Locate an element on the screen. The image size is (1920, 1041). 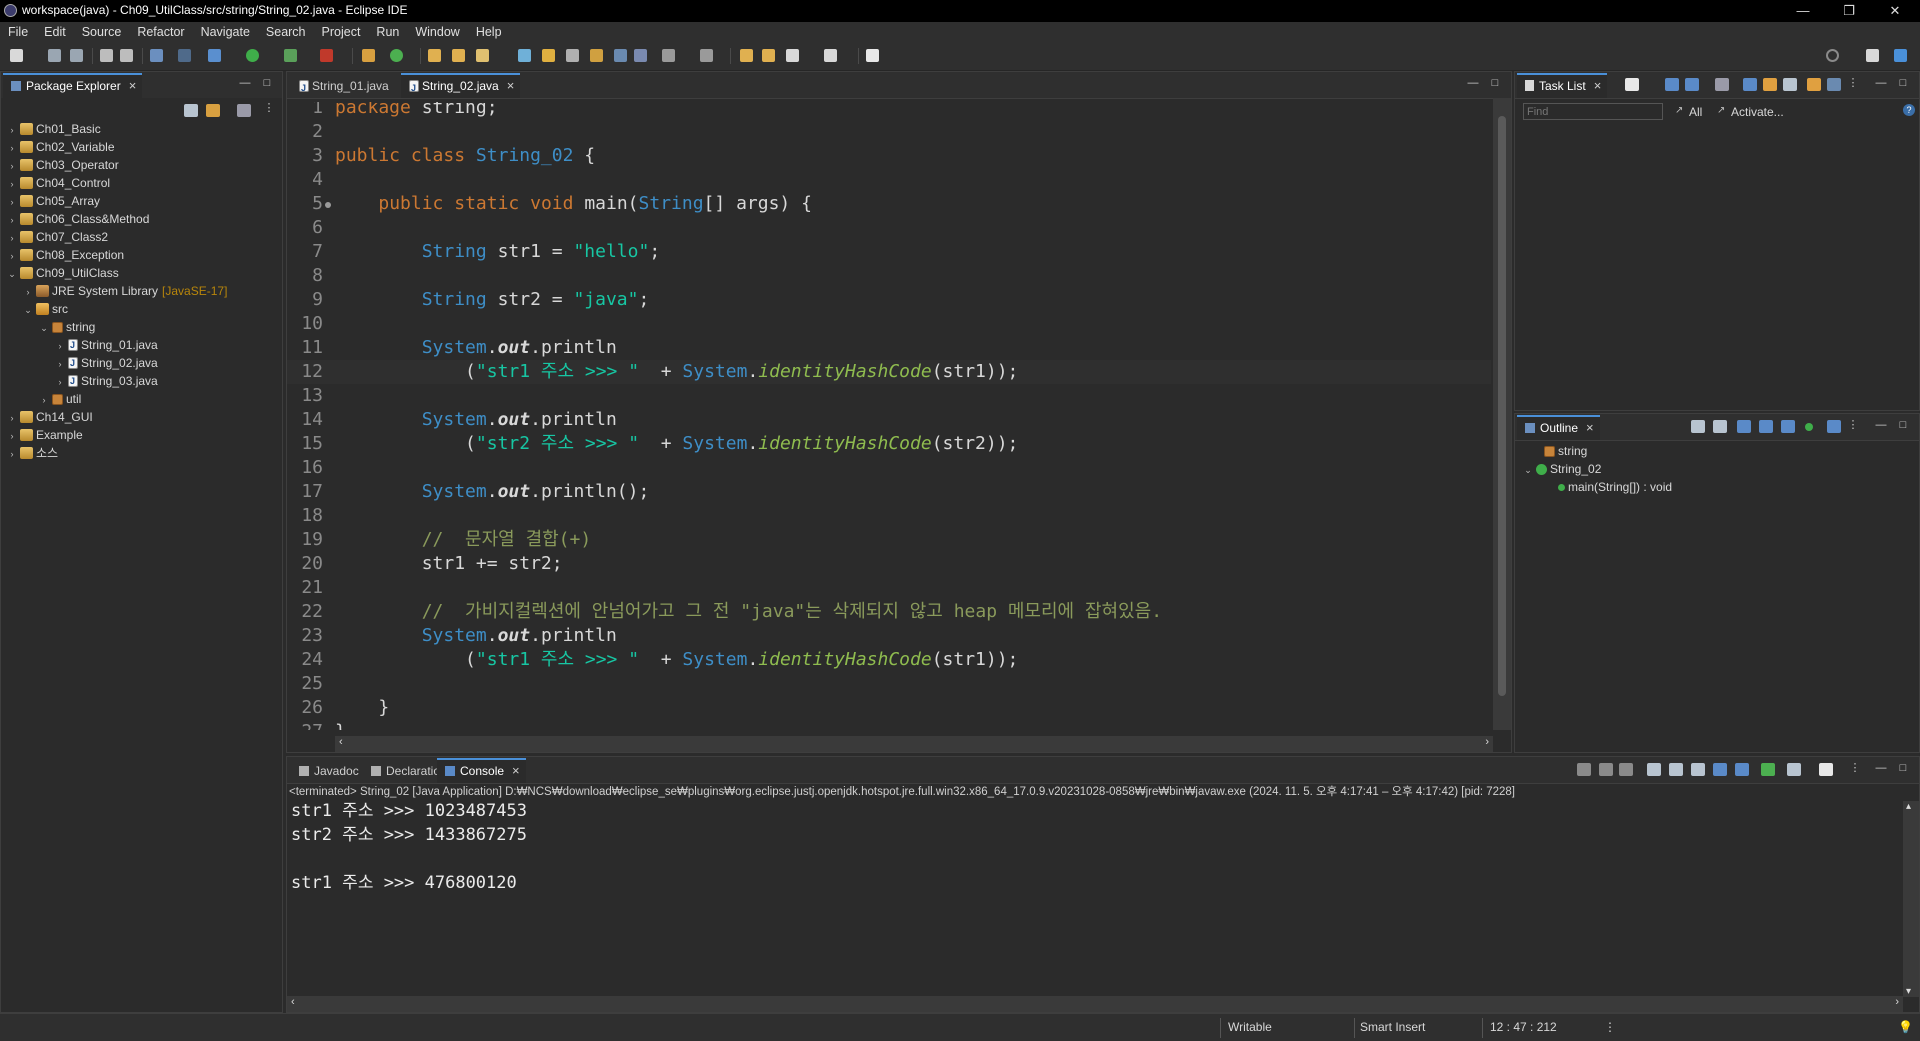
search-icon is located at coordinates (1832, 55).